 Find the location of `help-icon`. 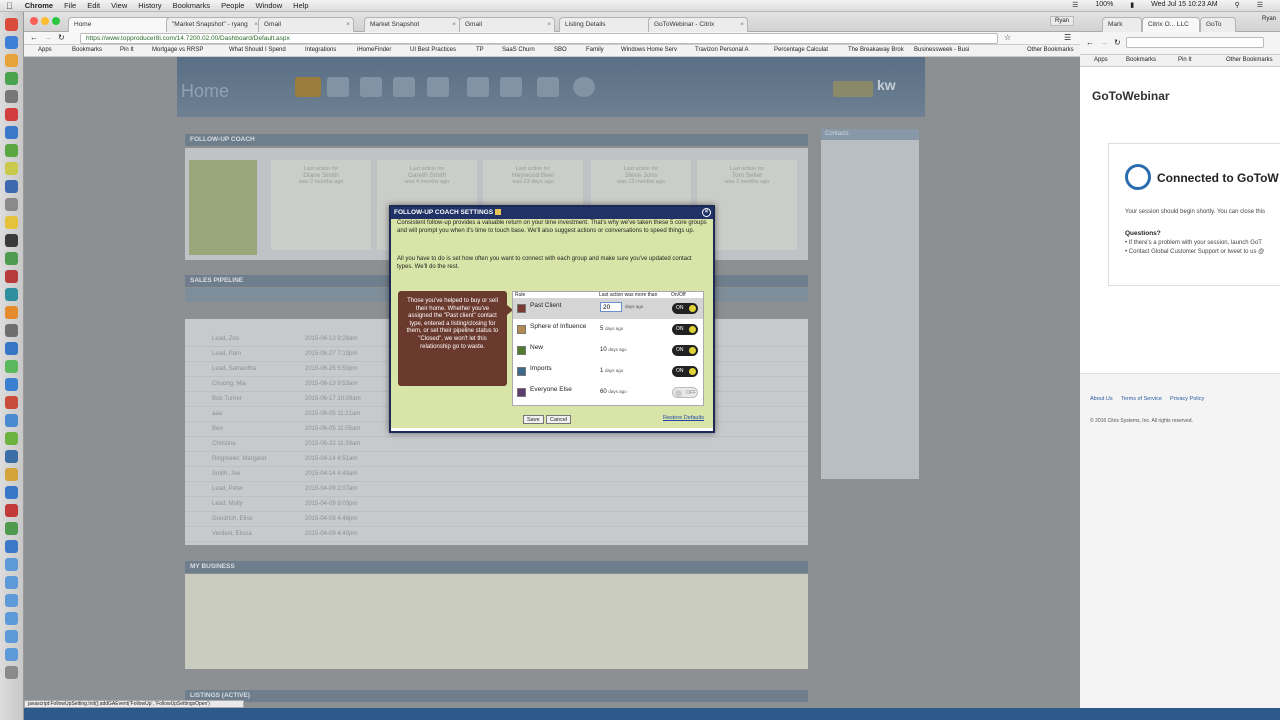

help-icon is located at coordinates (497, 212).